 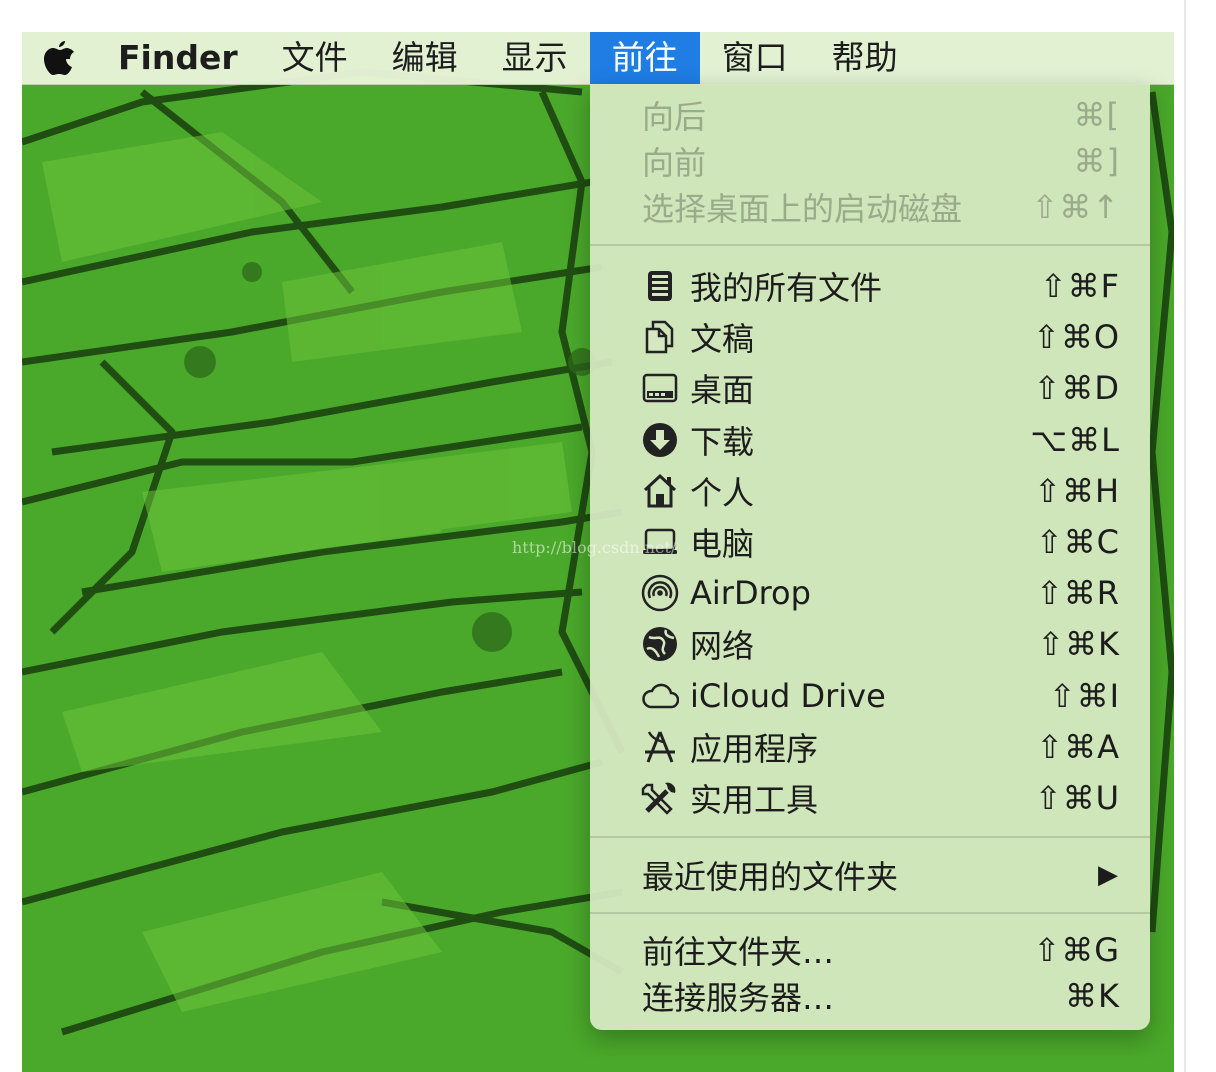 I want to click on menu-item-label: 我的所有文件, so click(x=786, y=288).